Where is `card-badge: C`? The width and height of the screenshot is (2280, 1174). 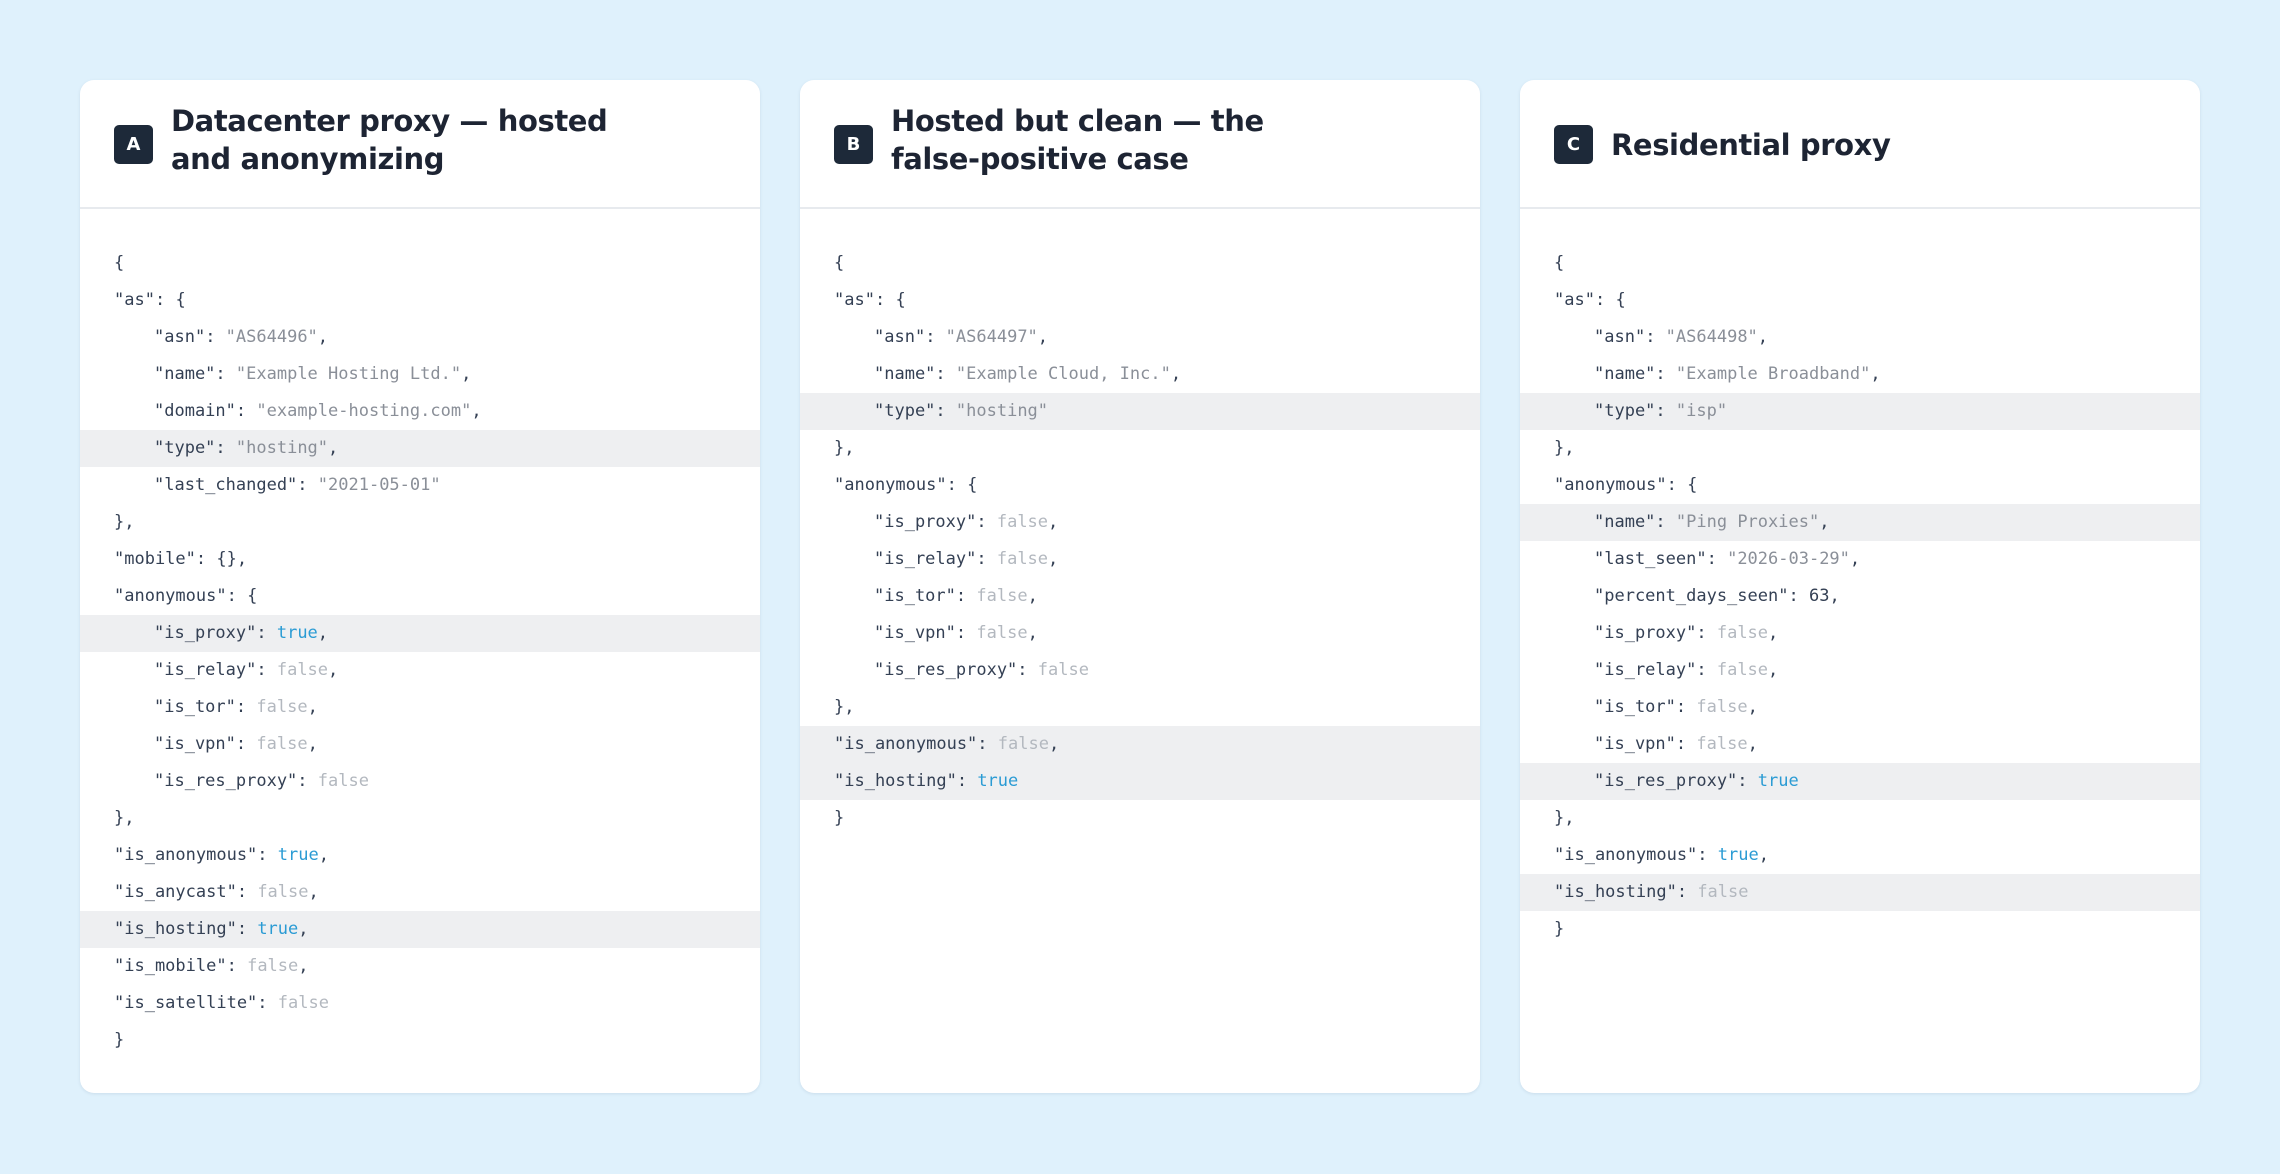 card-badge: C is located at coordinates (1573, 144).